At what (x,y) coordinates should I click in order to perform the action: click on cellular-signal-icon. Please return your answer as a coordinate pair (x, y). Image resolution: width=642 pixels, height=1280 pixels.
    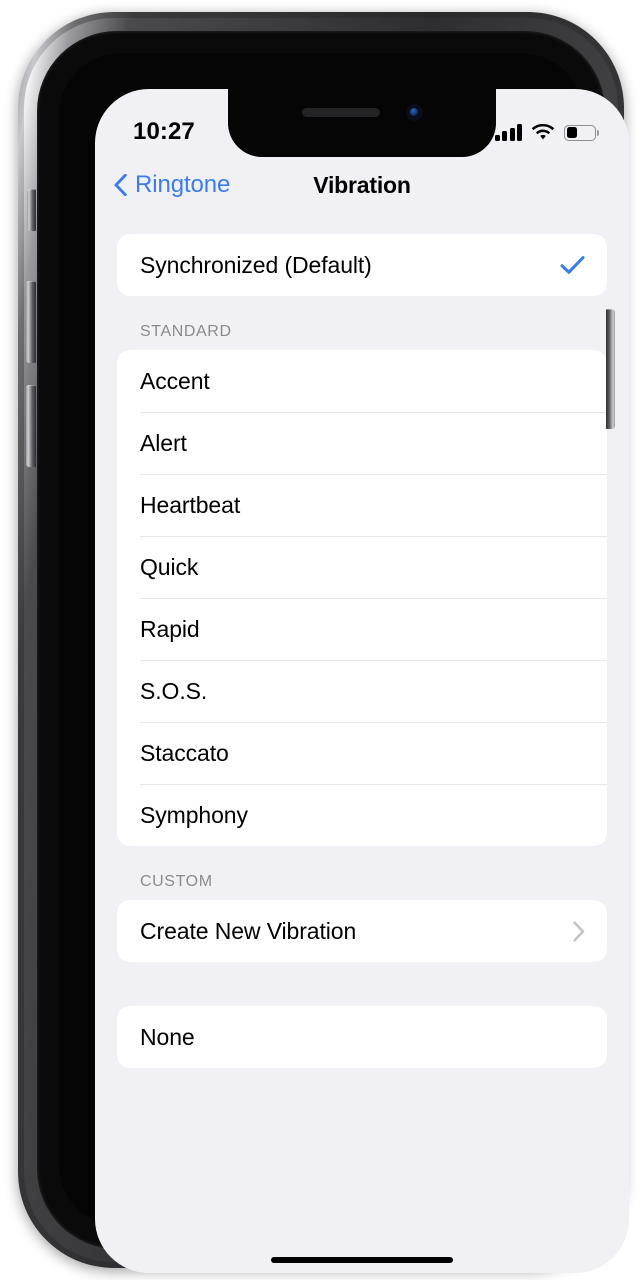
    Looking at the image, I should click on (508, 132).